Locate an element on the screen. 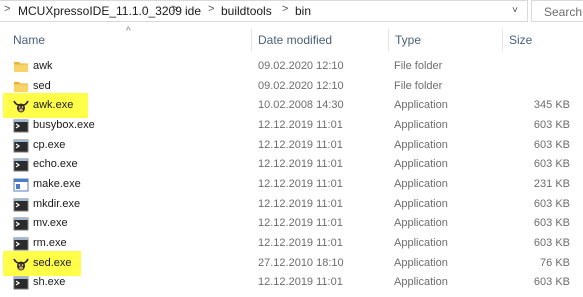 The width and height of the screenshot is (583, 297). column-header-date: Date modified is located at coordinates (295, 40).